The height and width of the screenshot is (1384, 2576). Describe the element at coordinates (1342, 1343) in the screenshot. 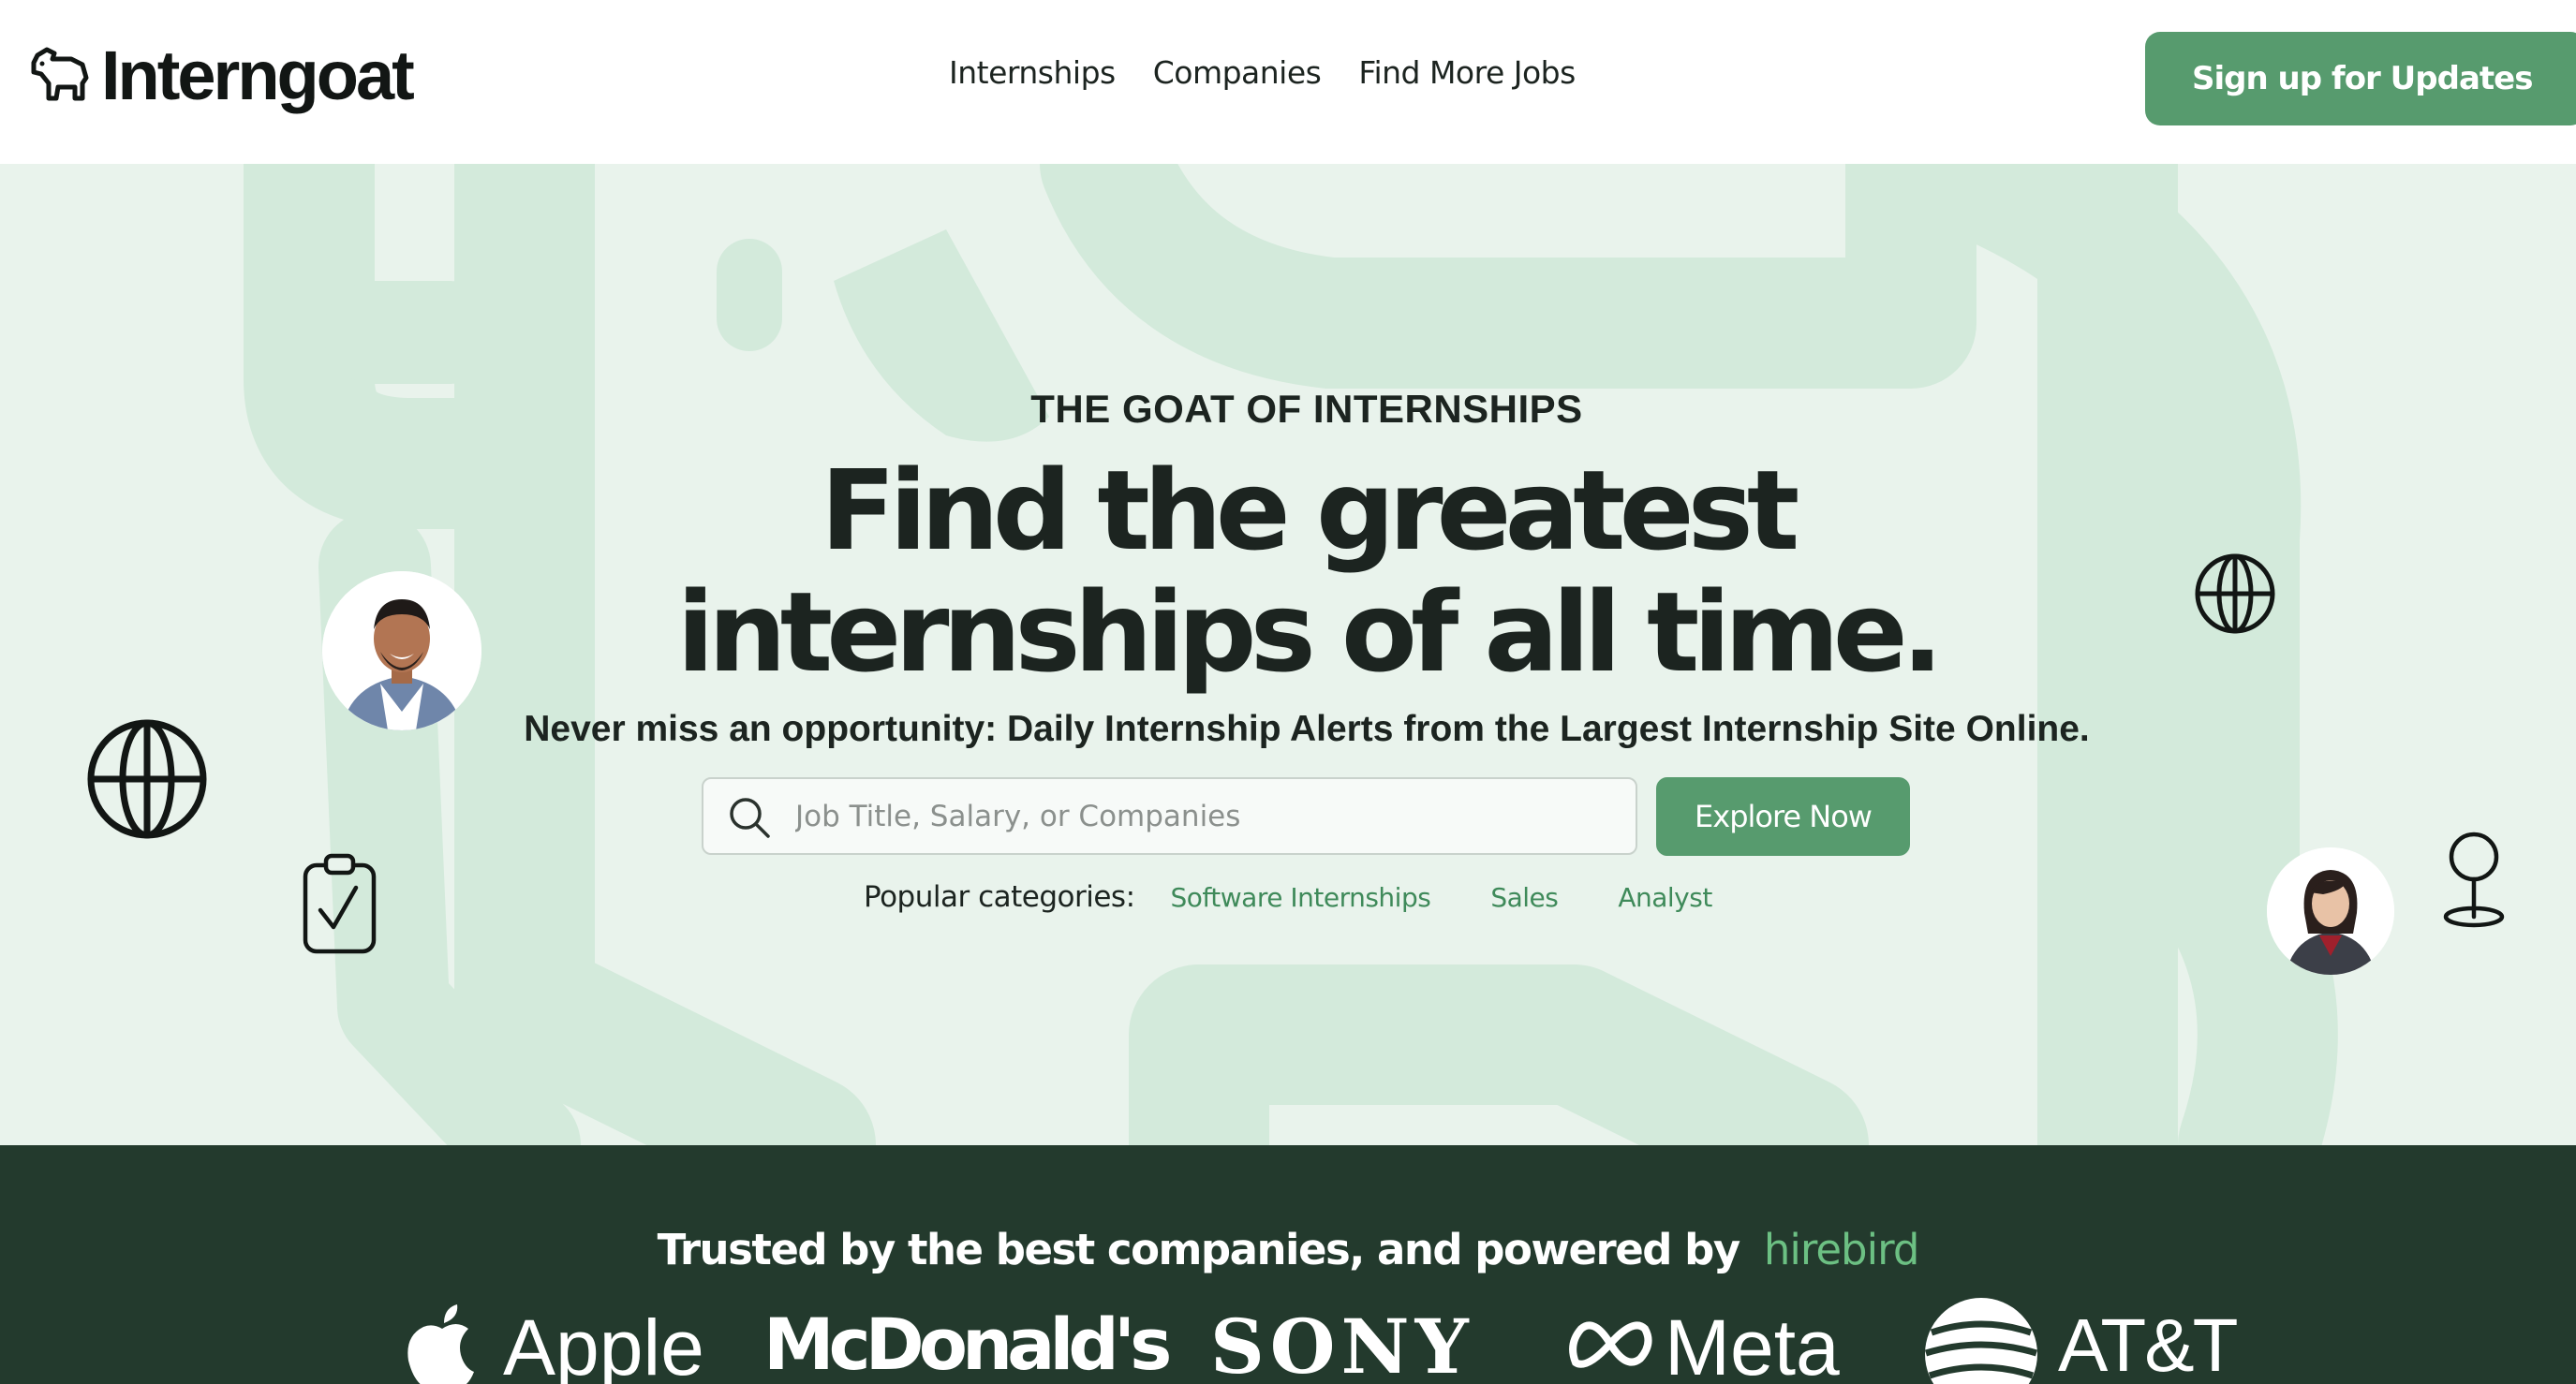

I see `brand-name-sony: SONY` at that location.